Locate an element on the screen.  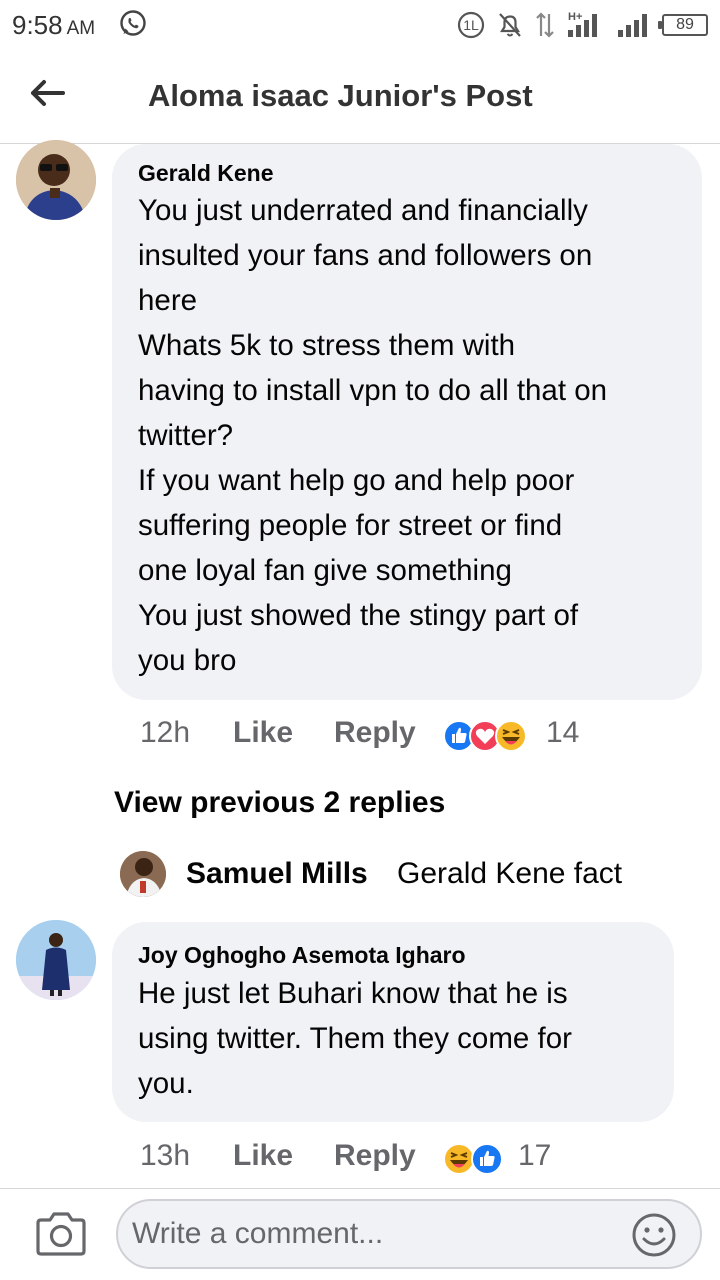
reaction-count: 14 is located at coordinates (562, 733).